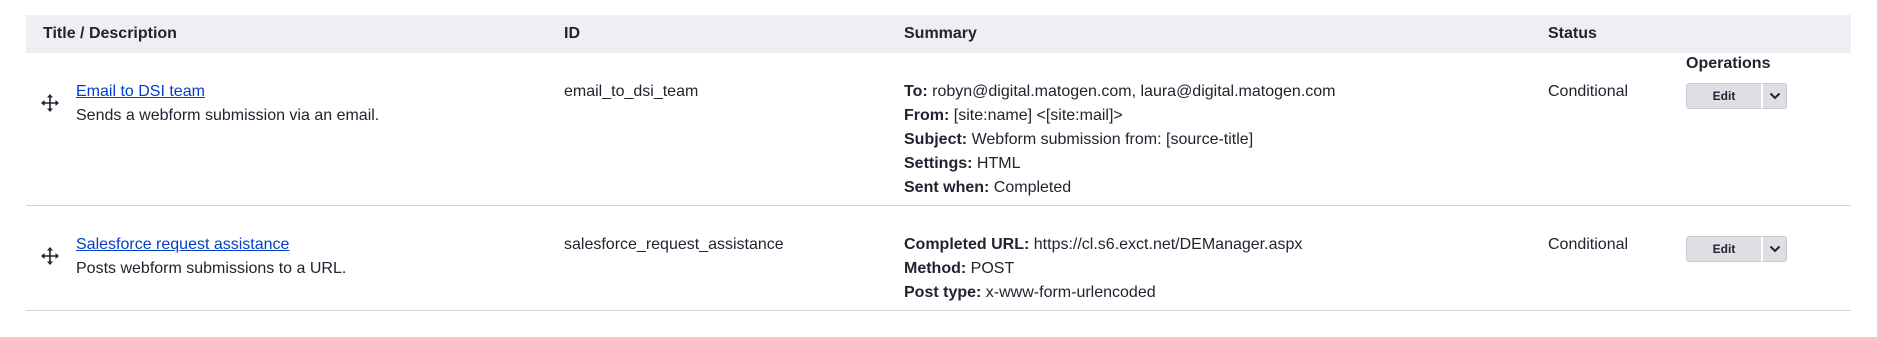 This screenshot has height=337, width=1877. What do you see at coordinates (572, 33) in the screenshot?
I see `header-id: ID` at bounding box center [572, 33].